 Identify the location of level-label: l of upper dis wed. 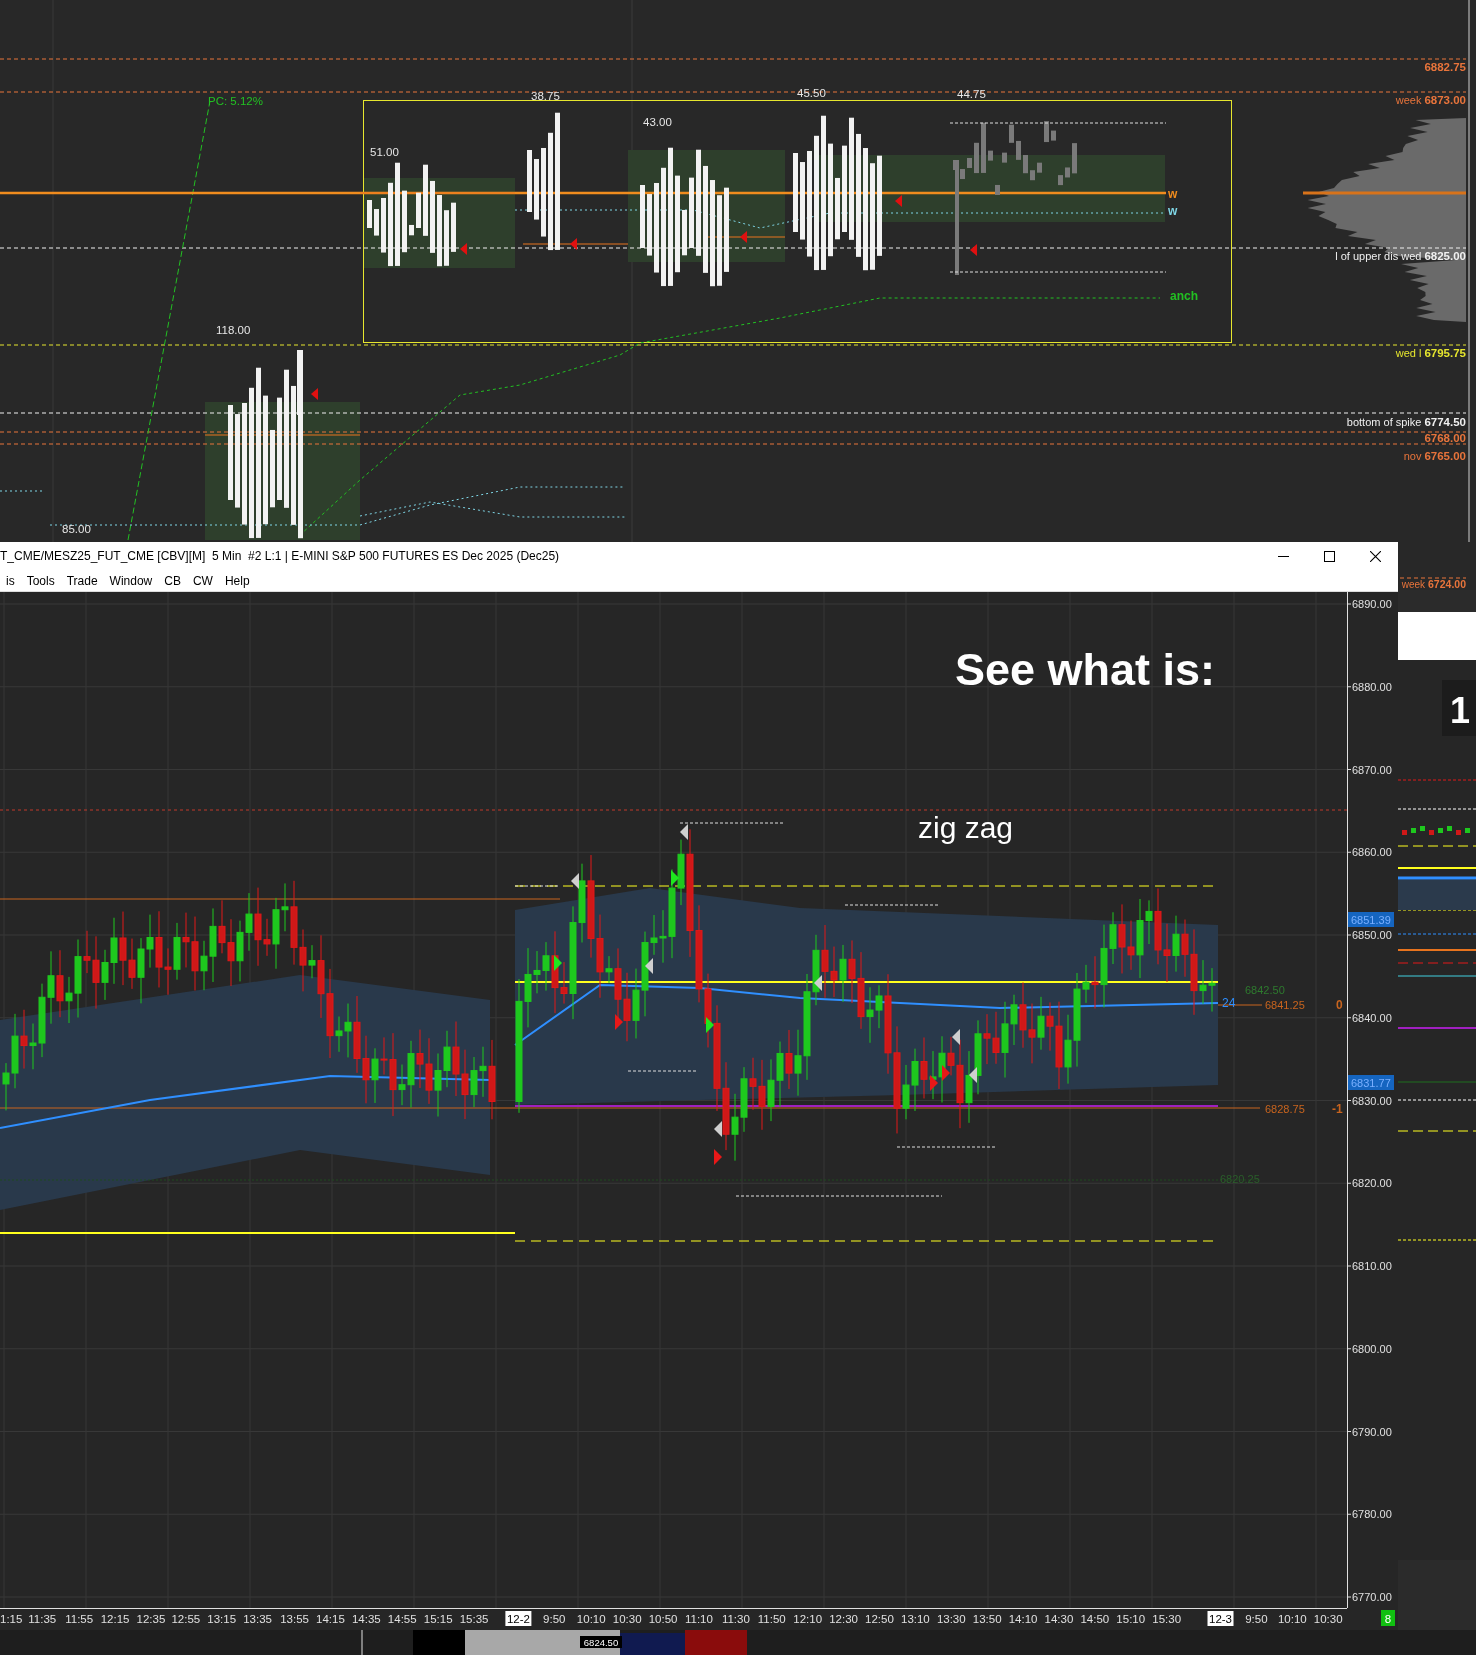
(1378, 256).